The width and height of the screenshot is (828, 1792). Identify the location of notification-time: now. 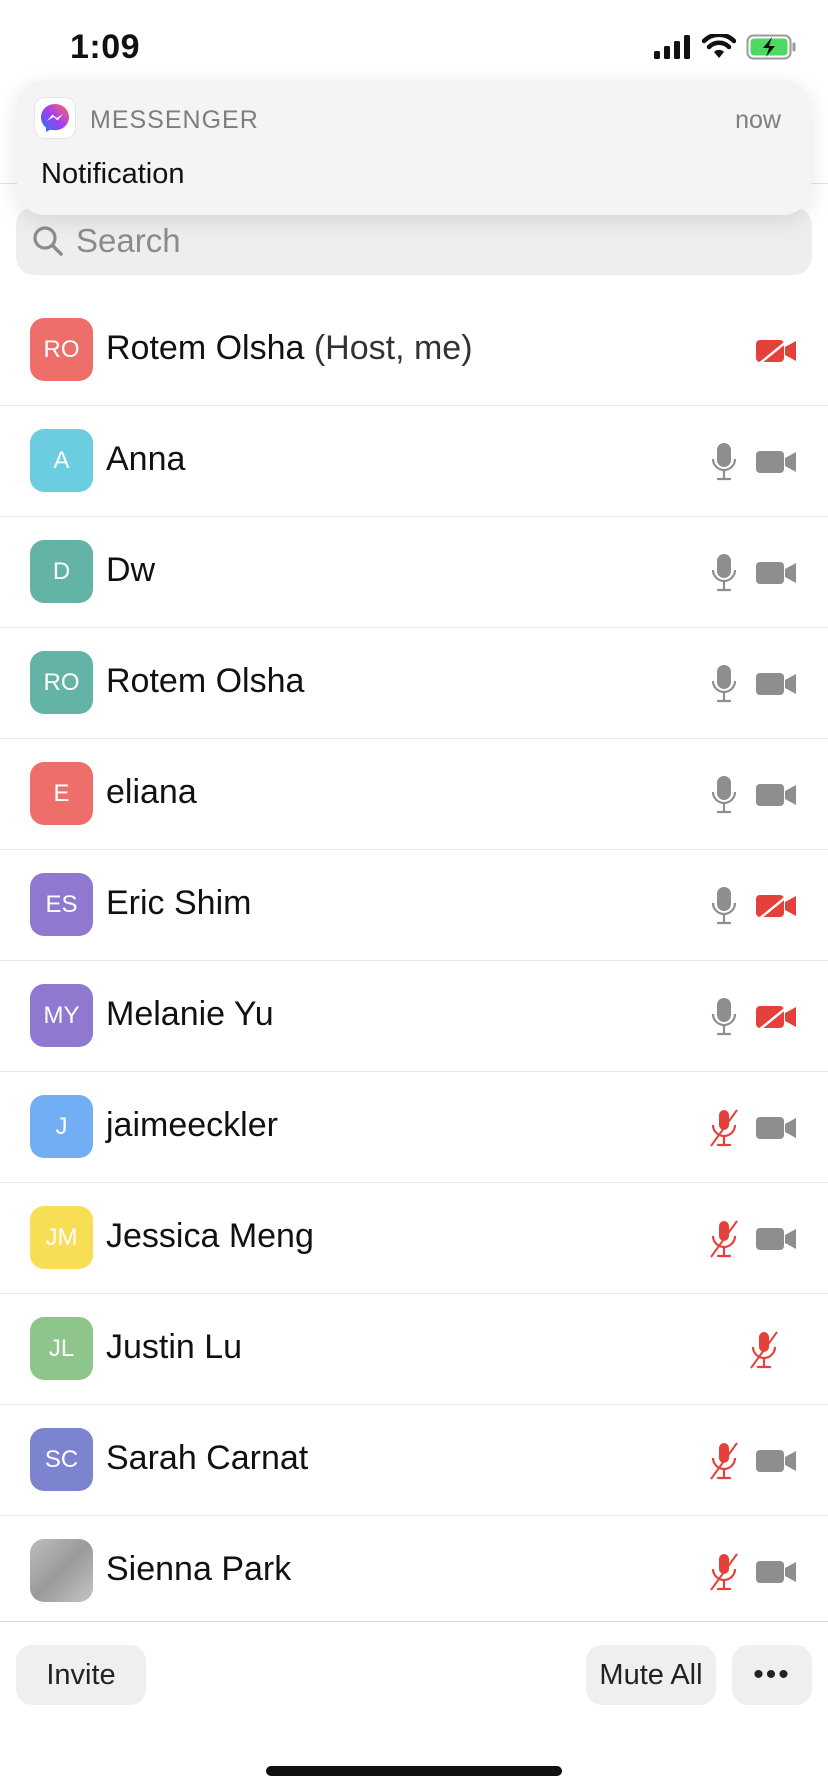
(758, 120).